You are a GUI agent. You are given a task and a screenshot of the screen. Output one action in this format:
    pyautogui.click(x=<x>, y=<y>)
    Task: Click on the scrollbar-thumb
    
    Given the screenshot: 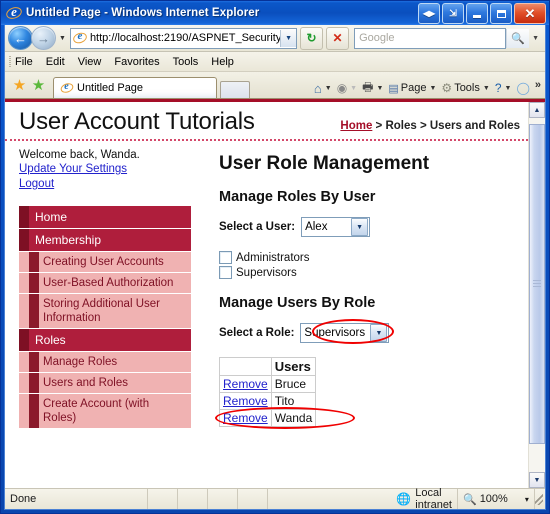 What is the action you would take?
    pyautogui.click(x=537, y=284)
    